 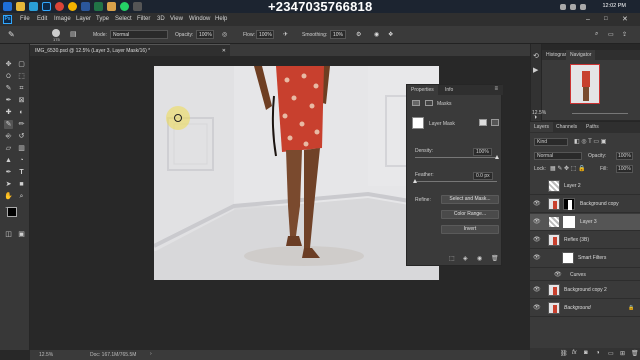 What do you see at coordinates (542, 127) in the screenshot?
I see `tab-layers: Layers` at bounding box center [542, 127].